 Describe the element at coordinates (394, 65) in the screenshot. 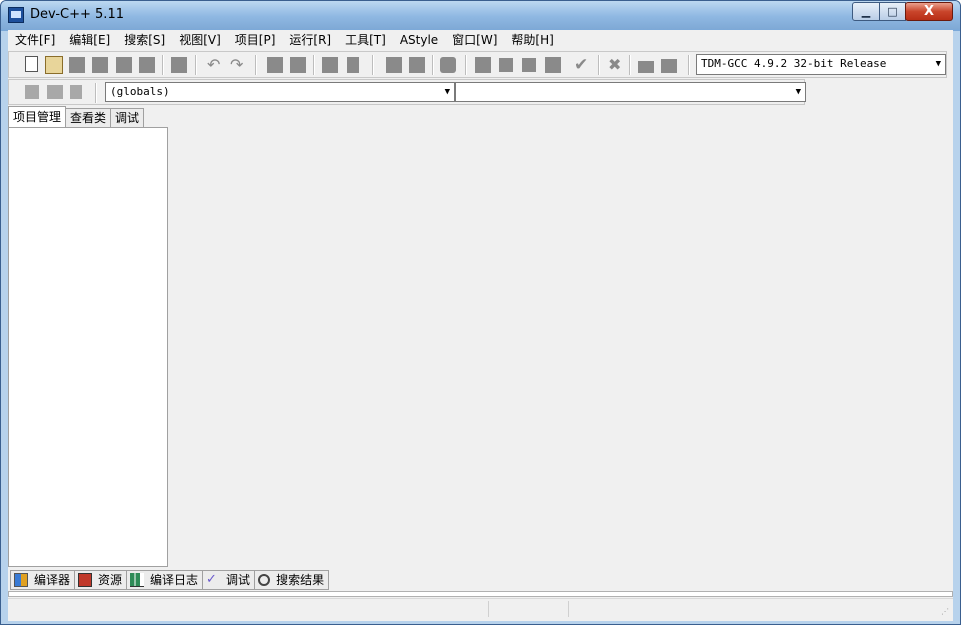

I see `indent-icon` at that location.